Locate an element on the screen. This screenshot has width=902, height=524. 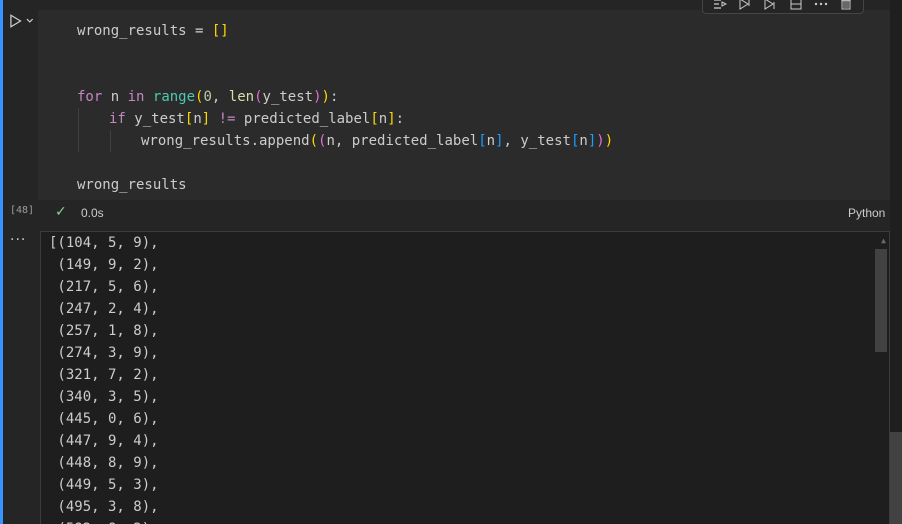
run-cell-button is located at coordinates (22, 21).